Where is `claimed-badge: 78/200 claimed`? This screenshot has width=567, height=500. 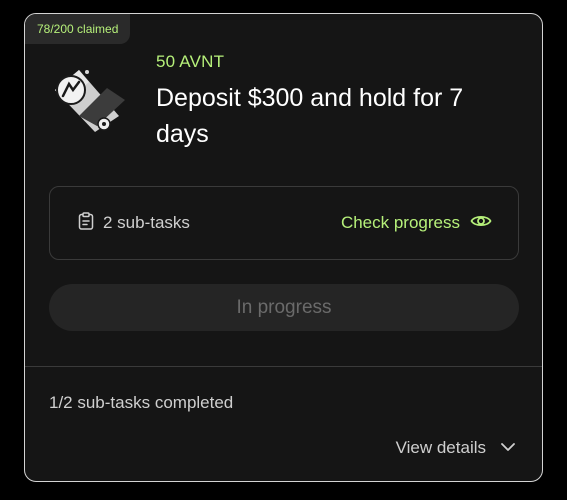 claimed-badge: 78/200 claimed is located at coordinates (78, 29).